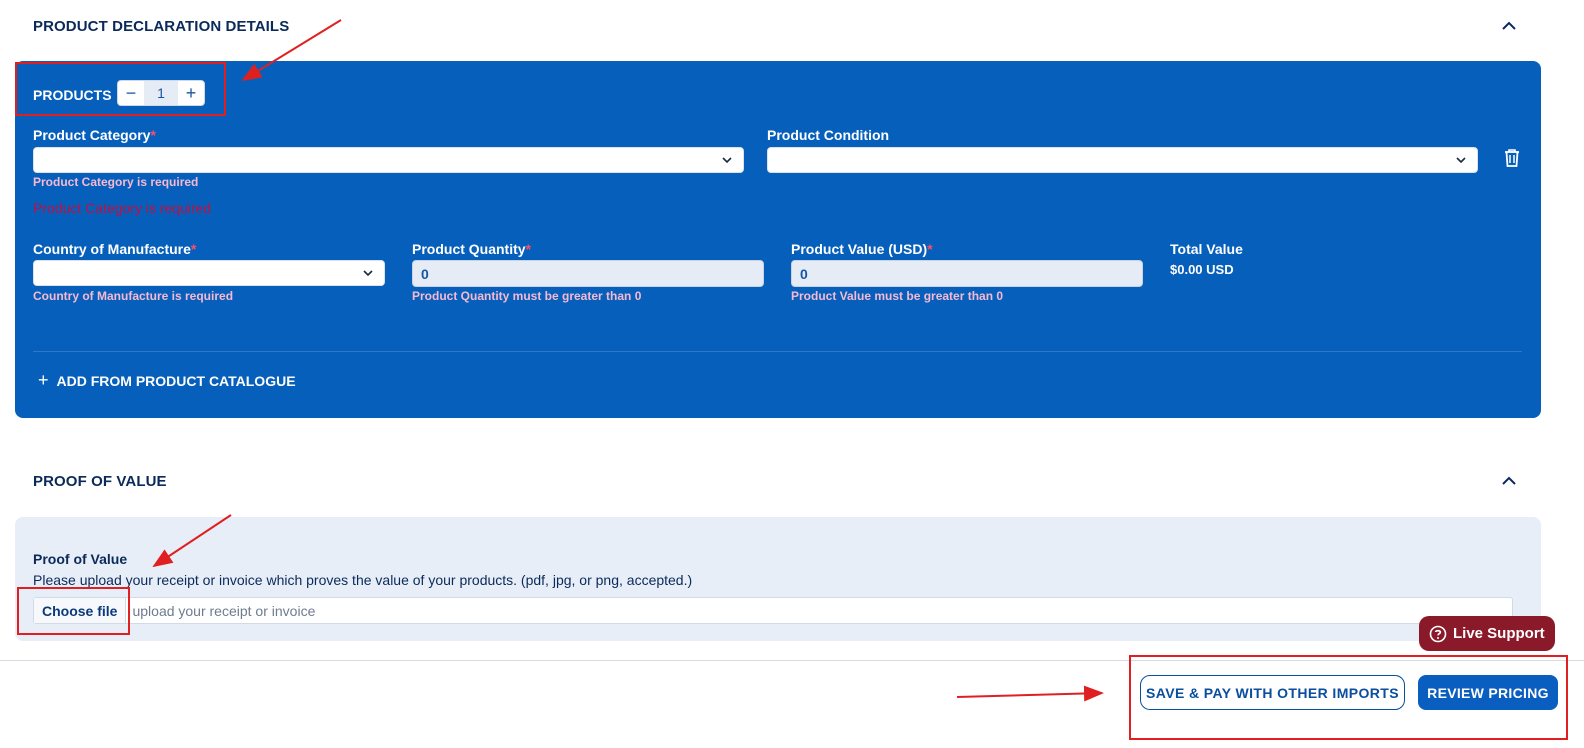 The height and width of the screenshot is (748, 1584). I want to click on annotation-arrow-products, so click(291, 50).